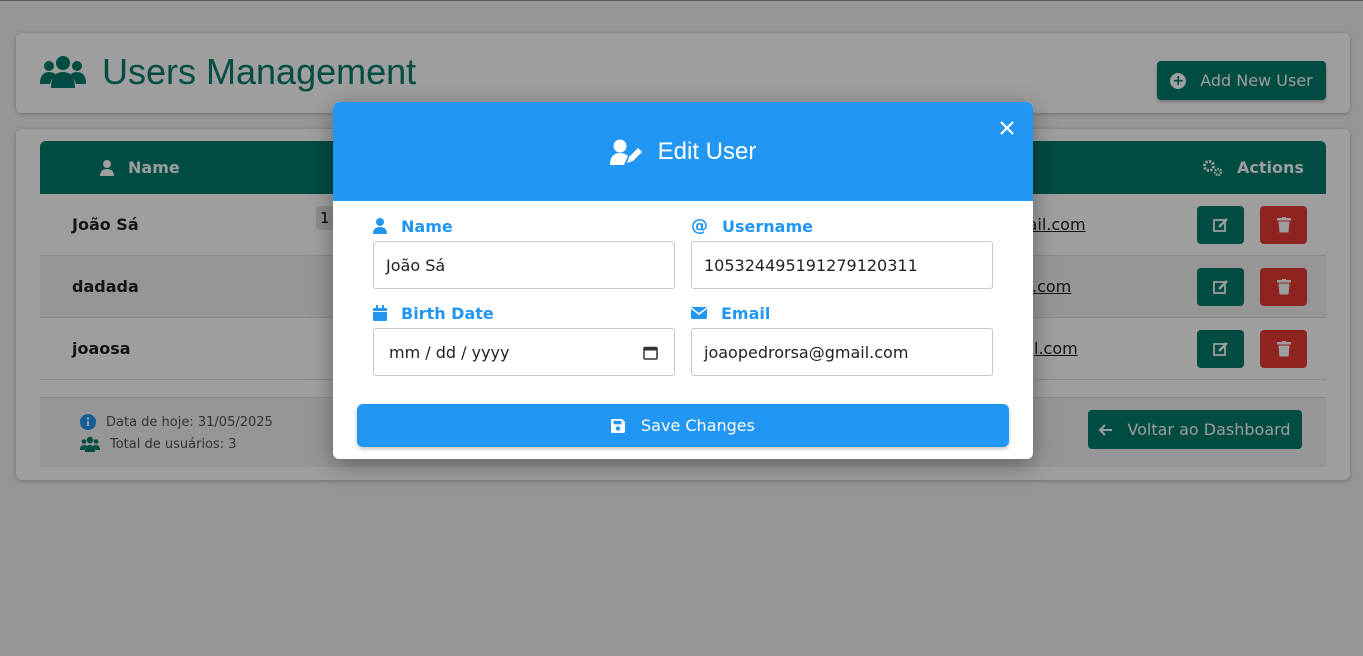 This screenshot has height=656, width=1363. Describe the element at coordinates (380, 313) in the screenshot. I see `calendar-icon` at that location.